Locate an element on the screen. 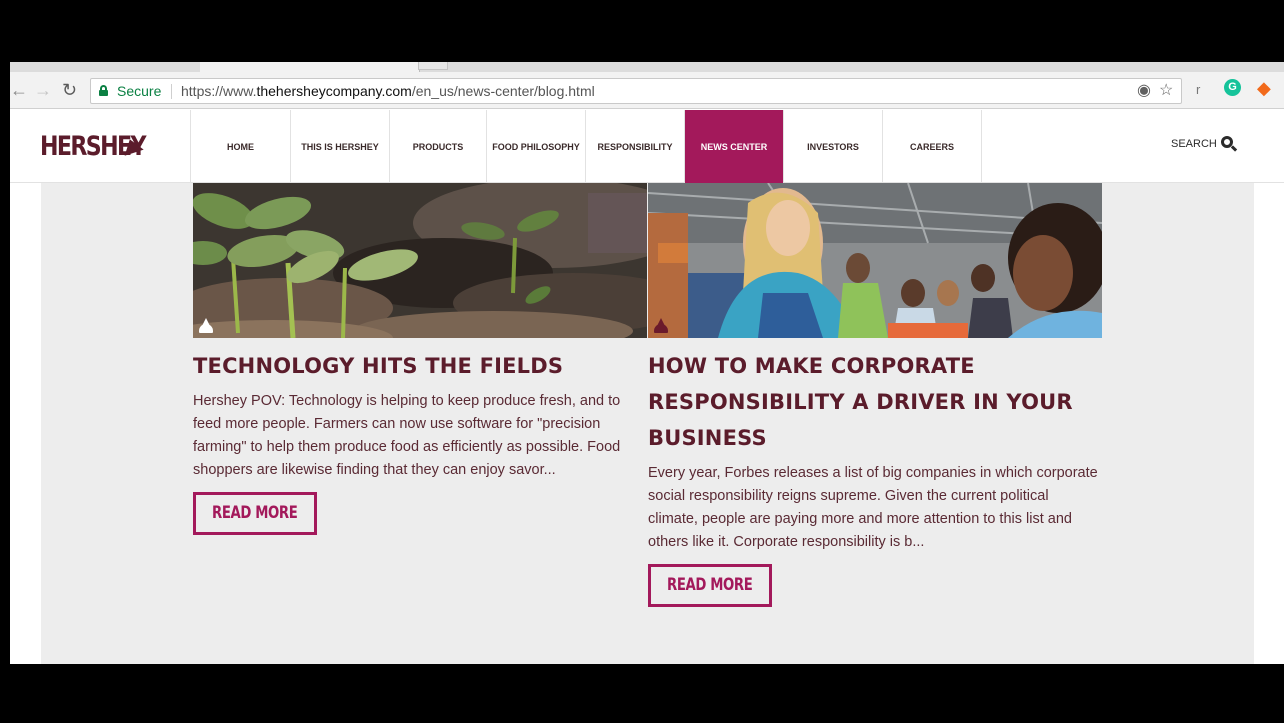 The width and height of the screenshot is (1284, 723). search-icon is located at coordinates (1229, 144).